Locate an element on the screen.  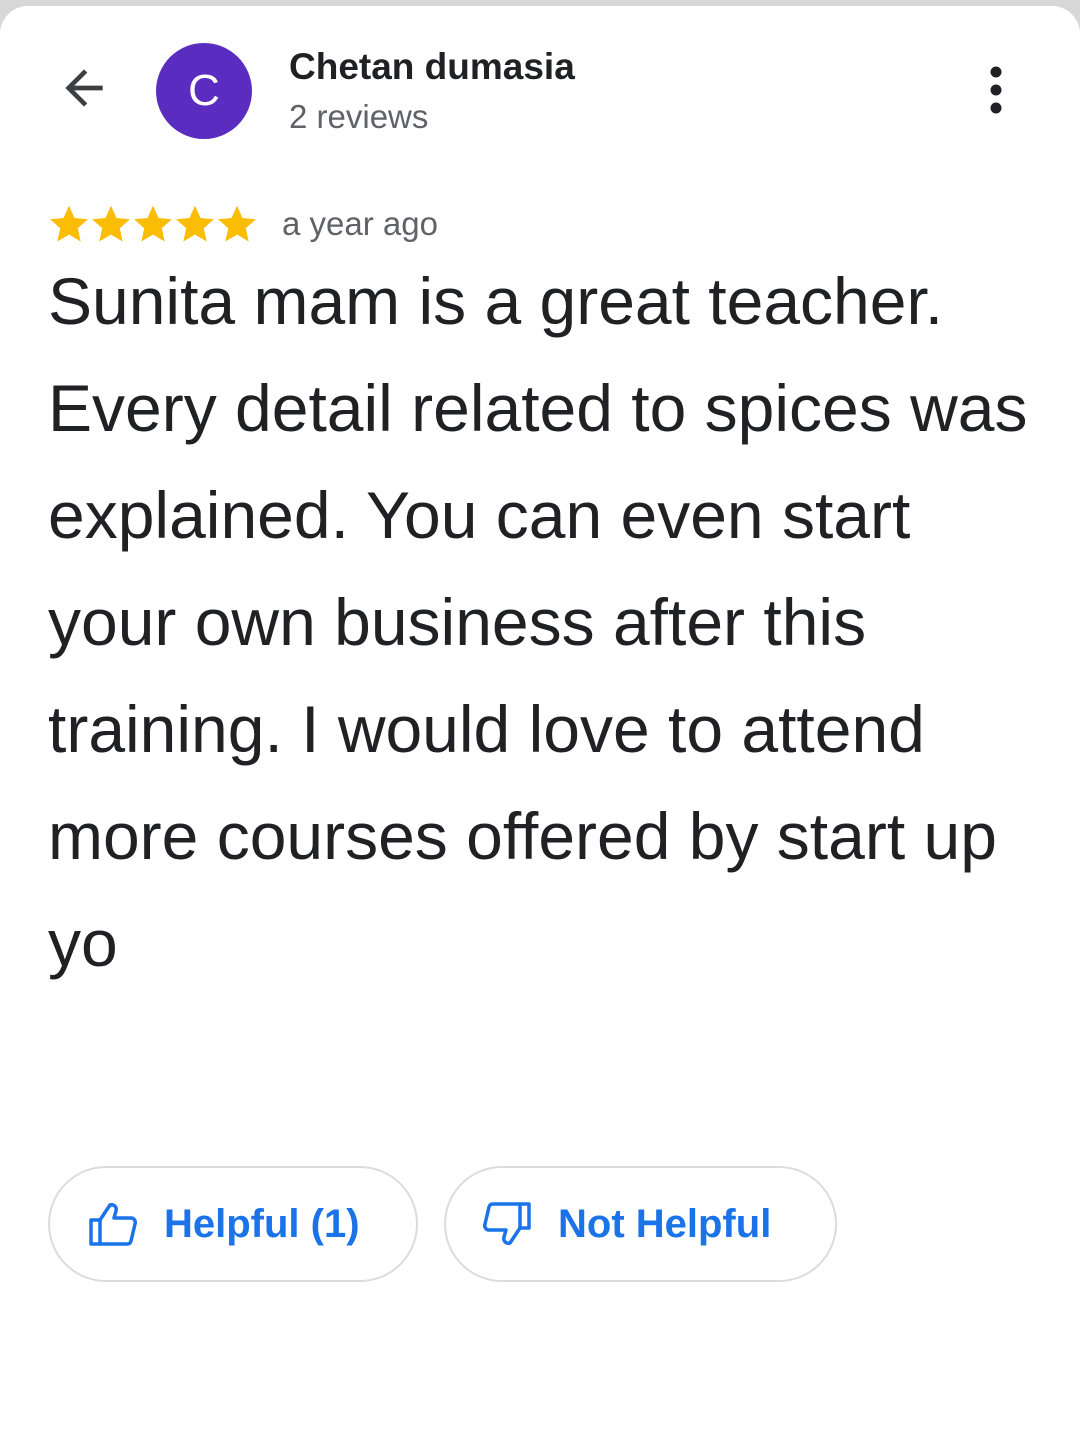
rating-row: a year ago is located at coordinates (243, 224).